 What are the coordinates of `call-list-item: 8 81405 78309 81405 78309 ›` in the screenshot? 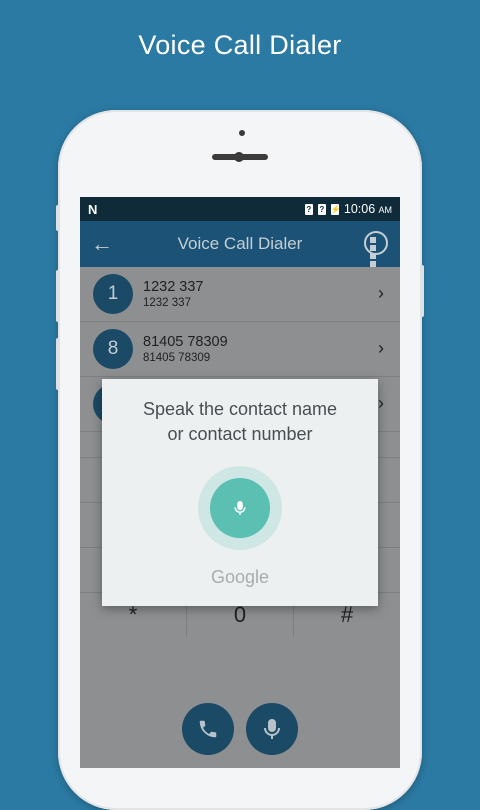 It's located at (240, 349).